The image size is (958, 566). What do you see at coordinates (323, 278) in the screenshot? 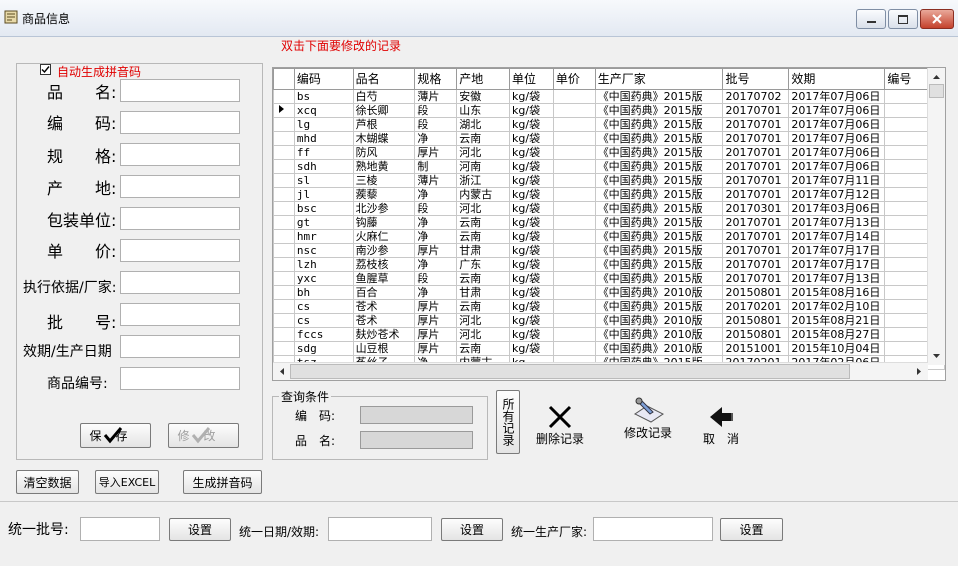
I see `cell-code: yxc` at bounding box center [323, 278].